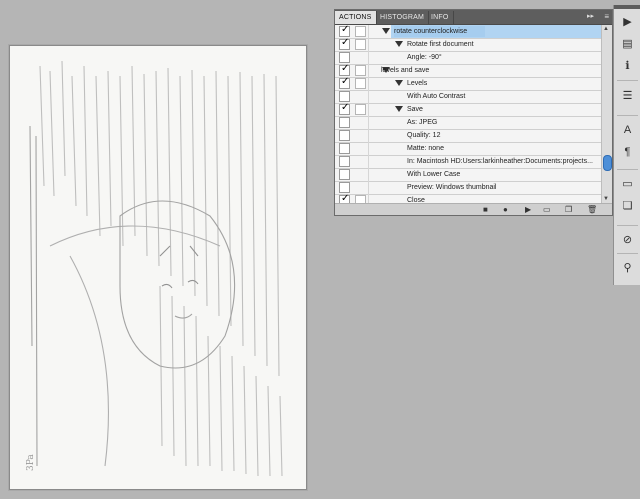 The image size is (640, 499). What do you see at coordinates (440, 17) in the screenshot?
I see `tab-info: INFO` at bounding box center [440, 17].